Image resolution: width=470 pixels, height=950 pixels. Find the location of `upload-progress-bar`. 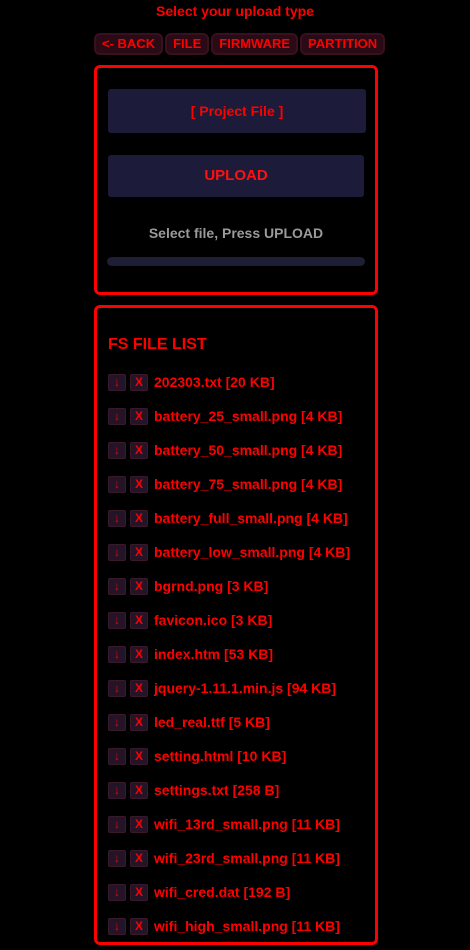

upload-progress-bar is located at coordinates (236, 261).